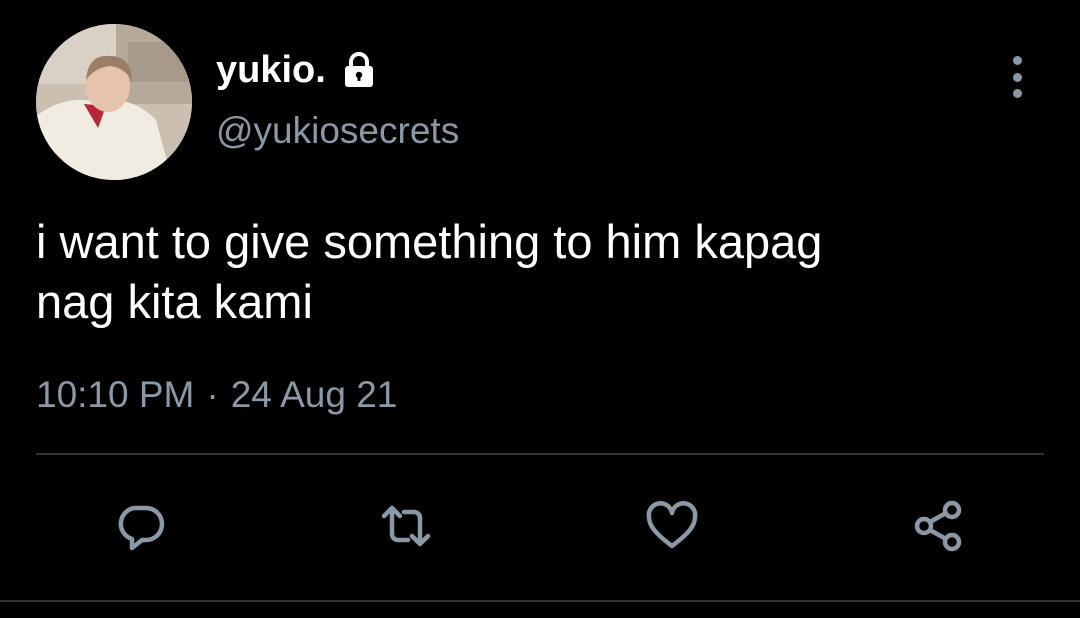  I want to click on share-icon, so click(938, 526).